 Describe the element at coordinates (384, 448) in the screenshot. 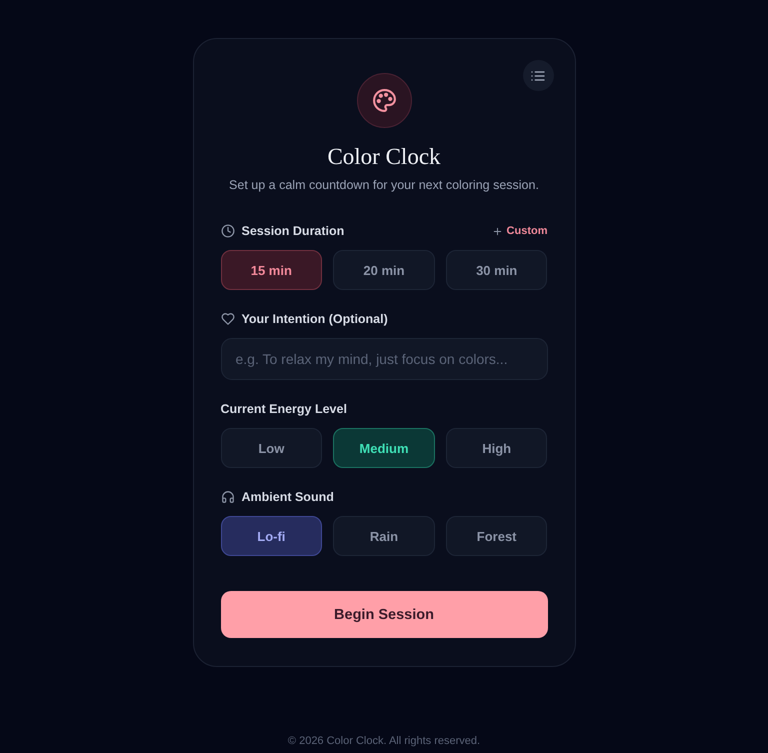

I see `option-button: Medium` at that location.